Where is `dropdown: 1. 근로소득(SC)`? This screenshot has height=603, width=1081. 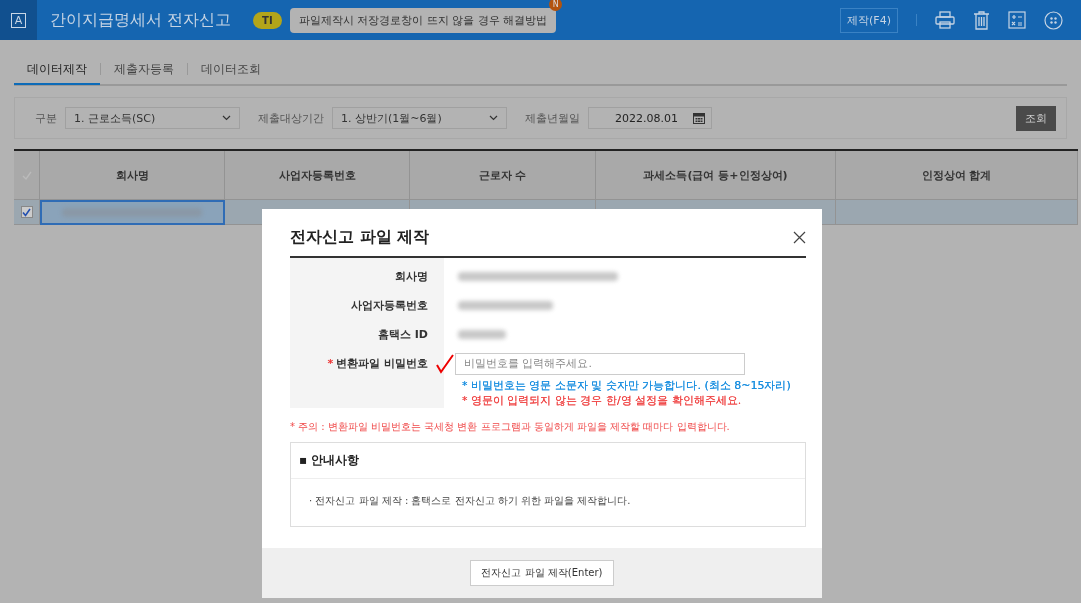
dropdown: 1. 근로소득(SC) is located at coordinates (152, 118).